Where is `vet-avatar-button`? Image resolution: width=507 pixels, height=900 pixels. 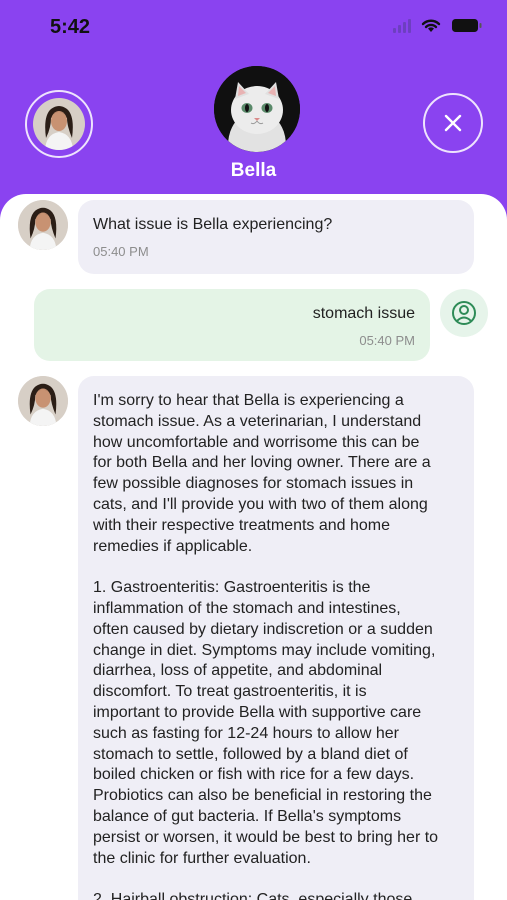 vet-avatar-button is located at coordinates (59, 124).